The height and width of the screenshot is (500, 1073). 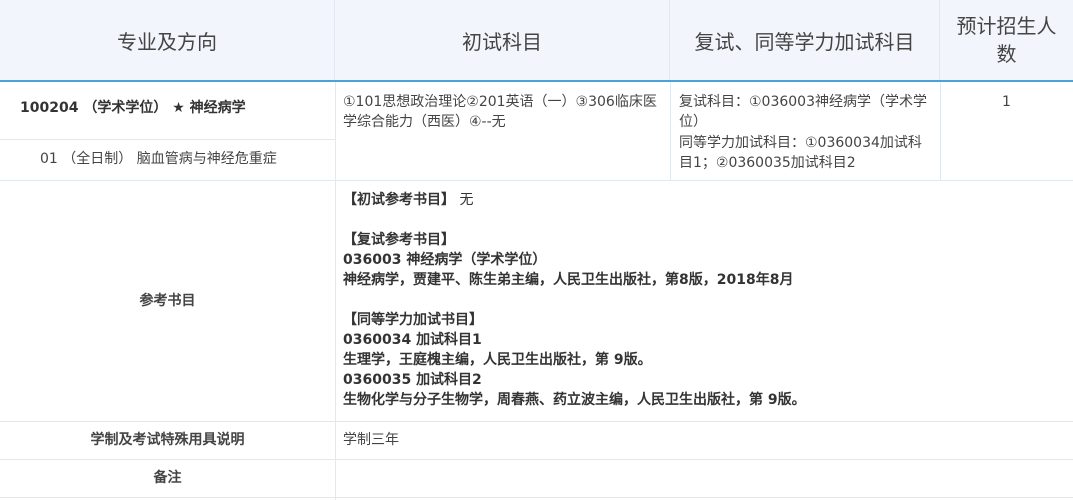 What do you see at coordinates (412, 380) in the screenshot?
I see `extra-ref-subject-2: 0360035 加试科目2` at bounding box center [412, 380].